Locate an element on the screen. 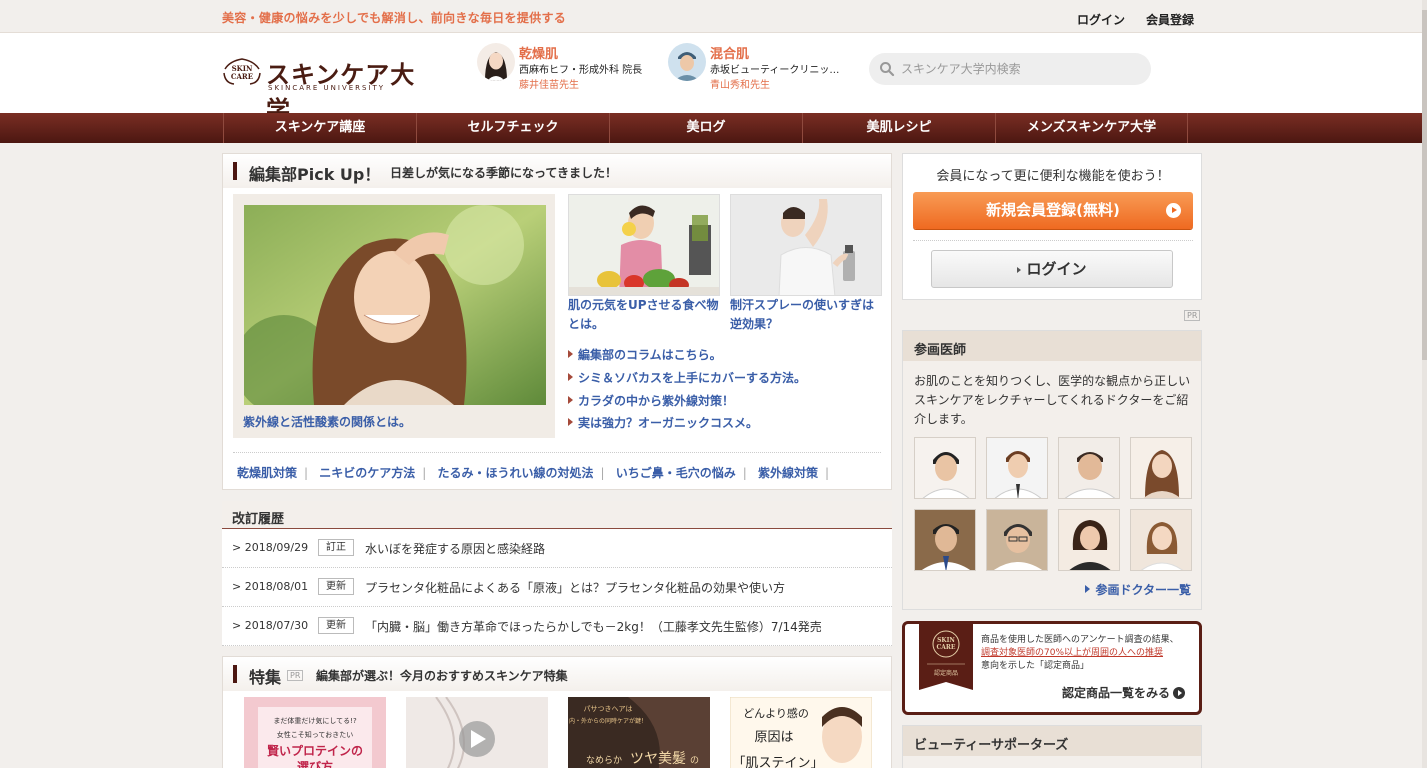 The height and width of the screenshot is (768, 1427). topic-tag: ニキビのケア方法 is located at coordinates (367, 473).